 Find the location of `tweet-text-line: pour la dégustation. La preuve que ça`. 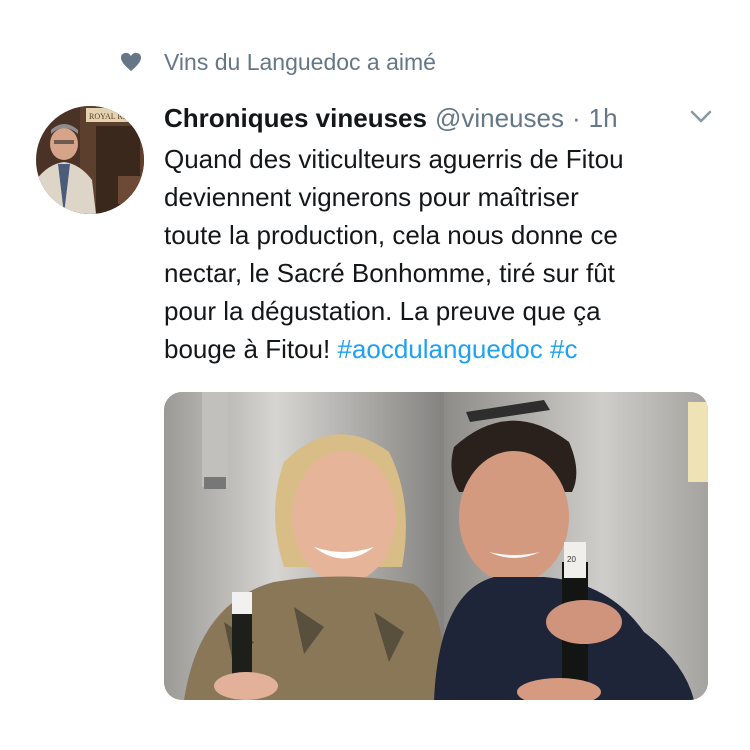

tweet-text-line: pour la dégustation. La preuve que ça is located at coordinates (382, 311).